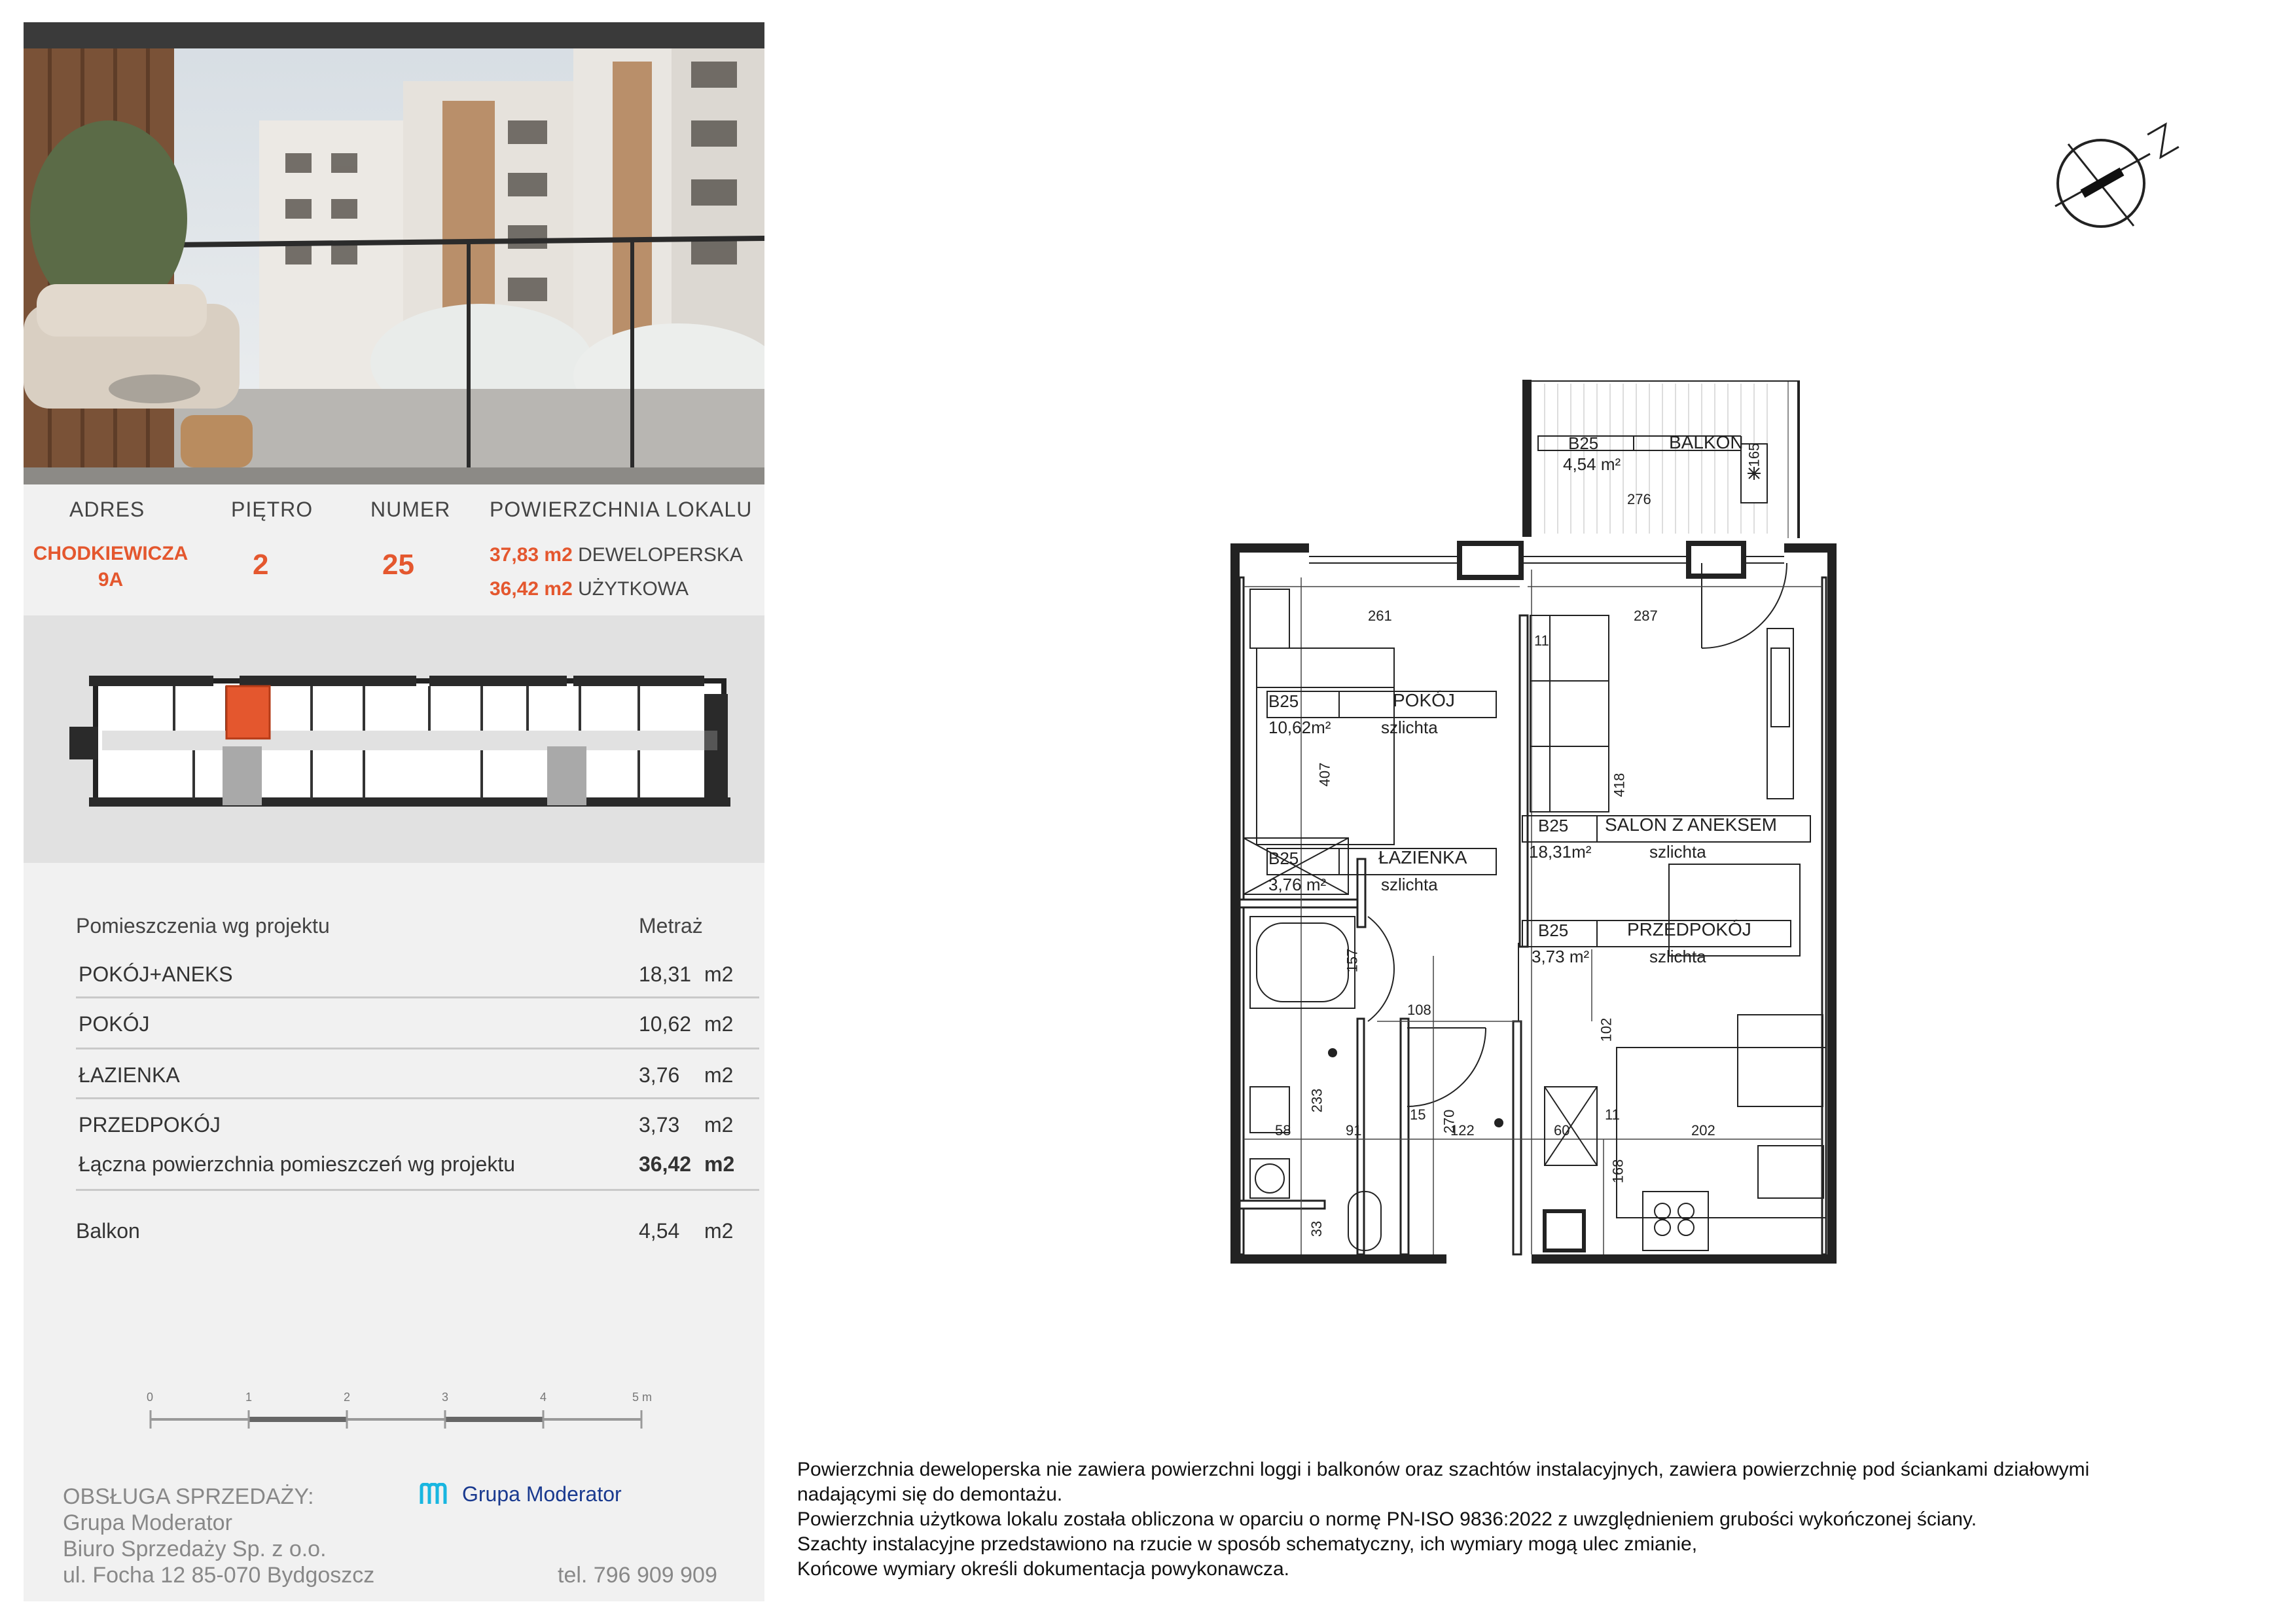 Image resolution: width=2296 pixels, height=1623 pixels. Describe the element at coordinates (719, 1164) in the screenshot. I see `total-unit: m2` at that location.